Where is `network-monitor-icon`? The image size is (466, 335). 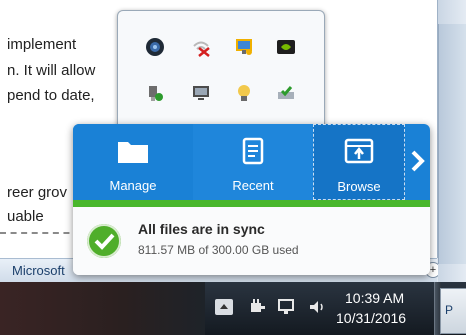 network-monitor-icon is located at coordinates (244, 47).